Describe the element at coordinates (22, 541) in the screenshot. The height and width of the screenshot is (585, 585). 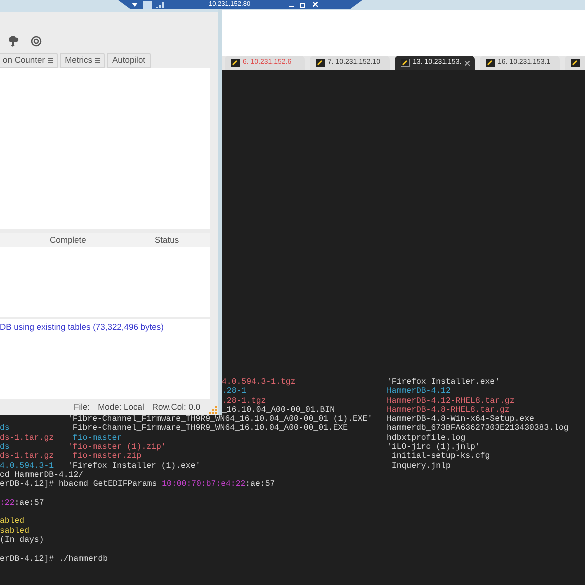
I see `terminal-text: (In days)` at that location.